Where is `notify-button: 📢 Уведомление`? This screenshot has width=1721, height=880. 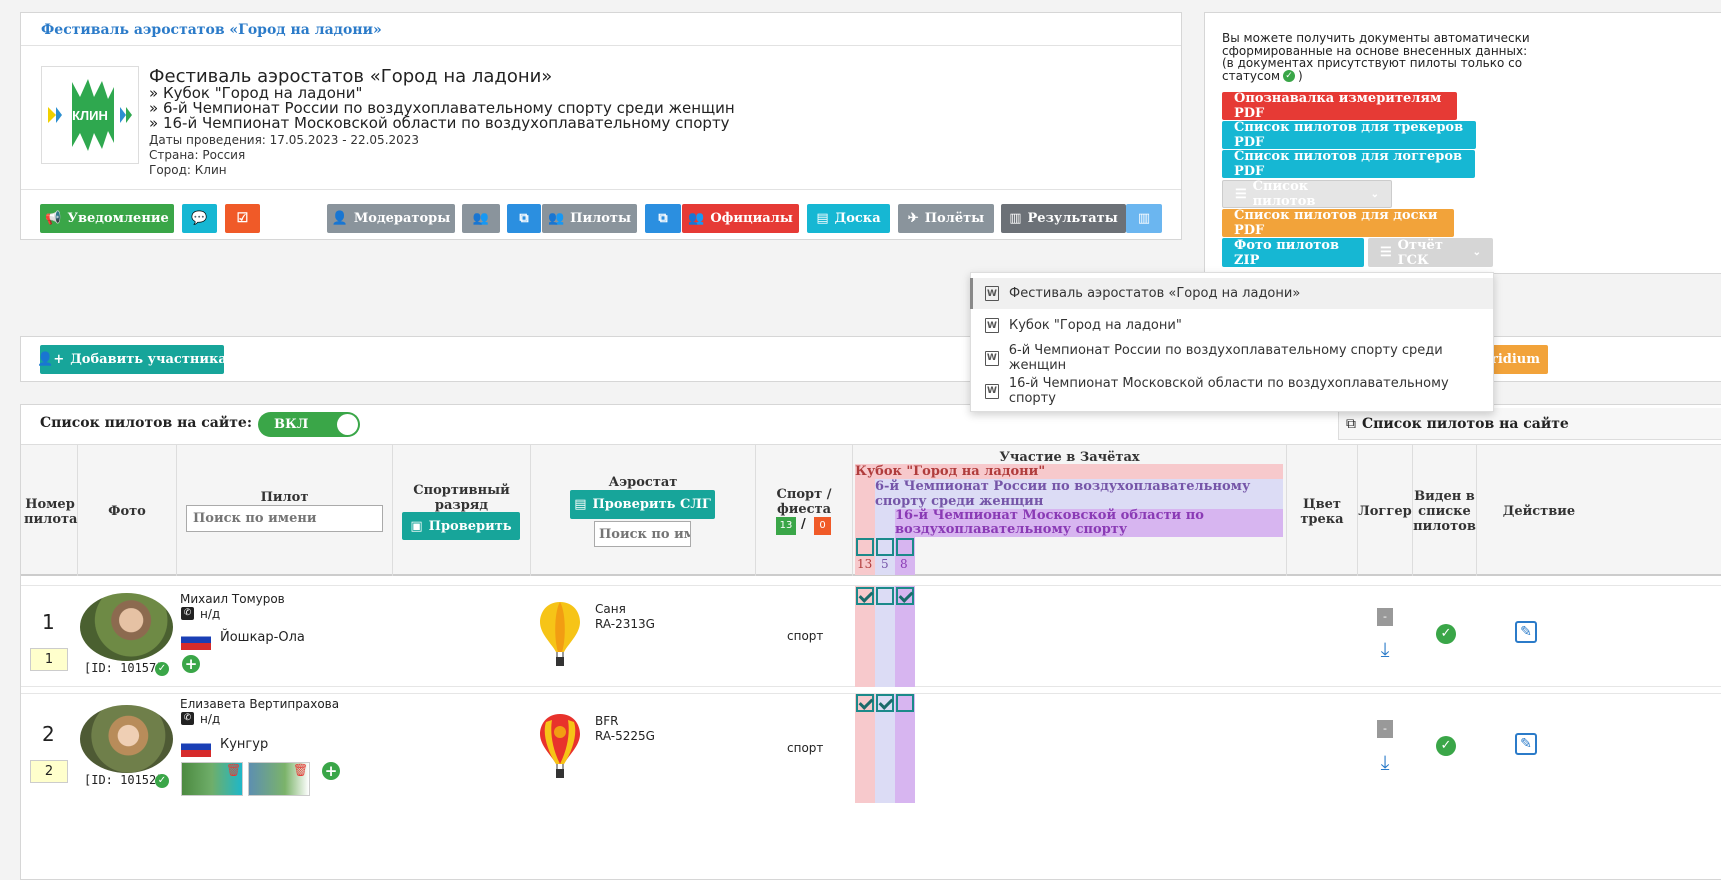
notify-button: 📢 Уведомление is located at coordinates (107, 218).